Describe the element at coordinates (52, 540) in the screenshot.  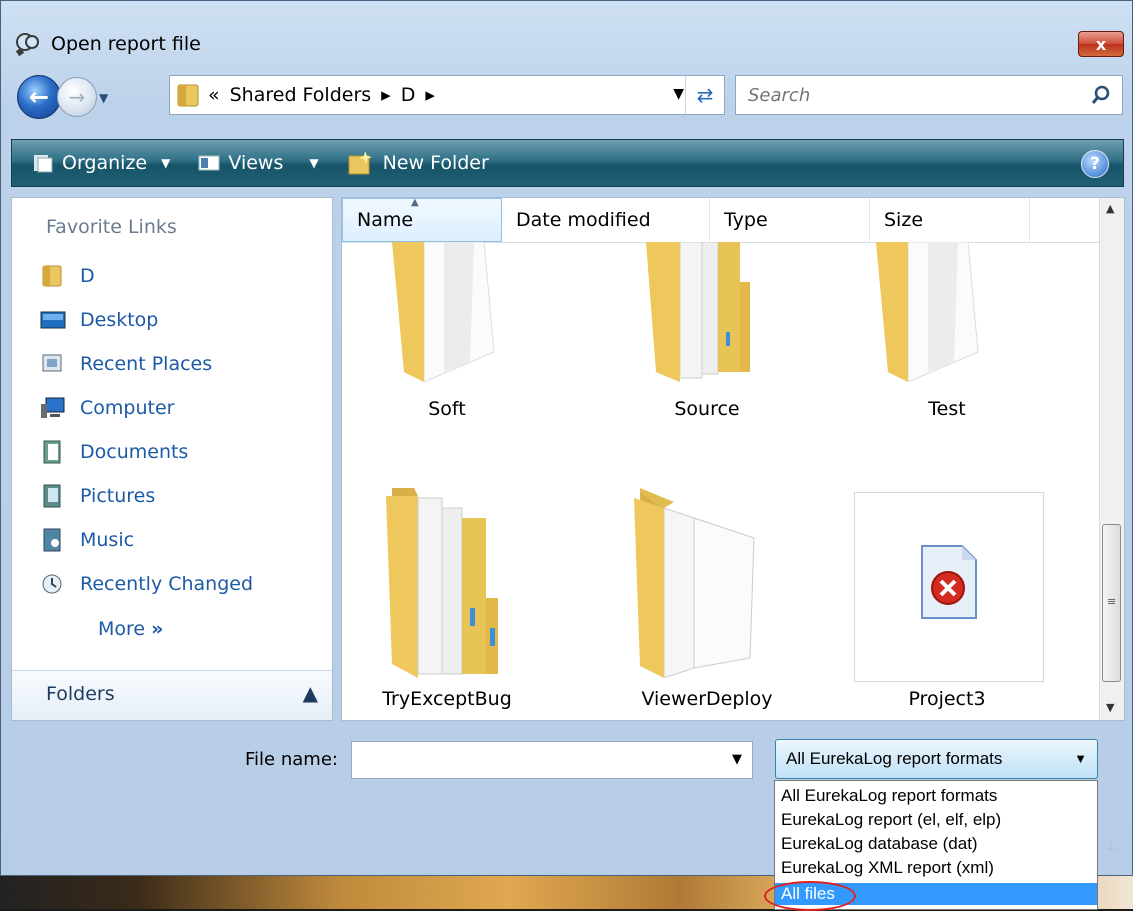
I see `music-icon` at that location.